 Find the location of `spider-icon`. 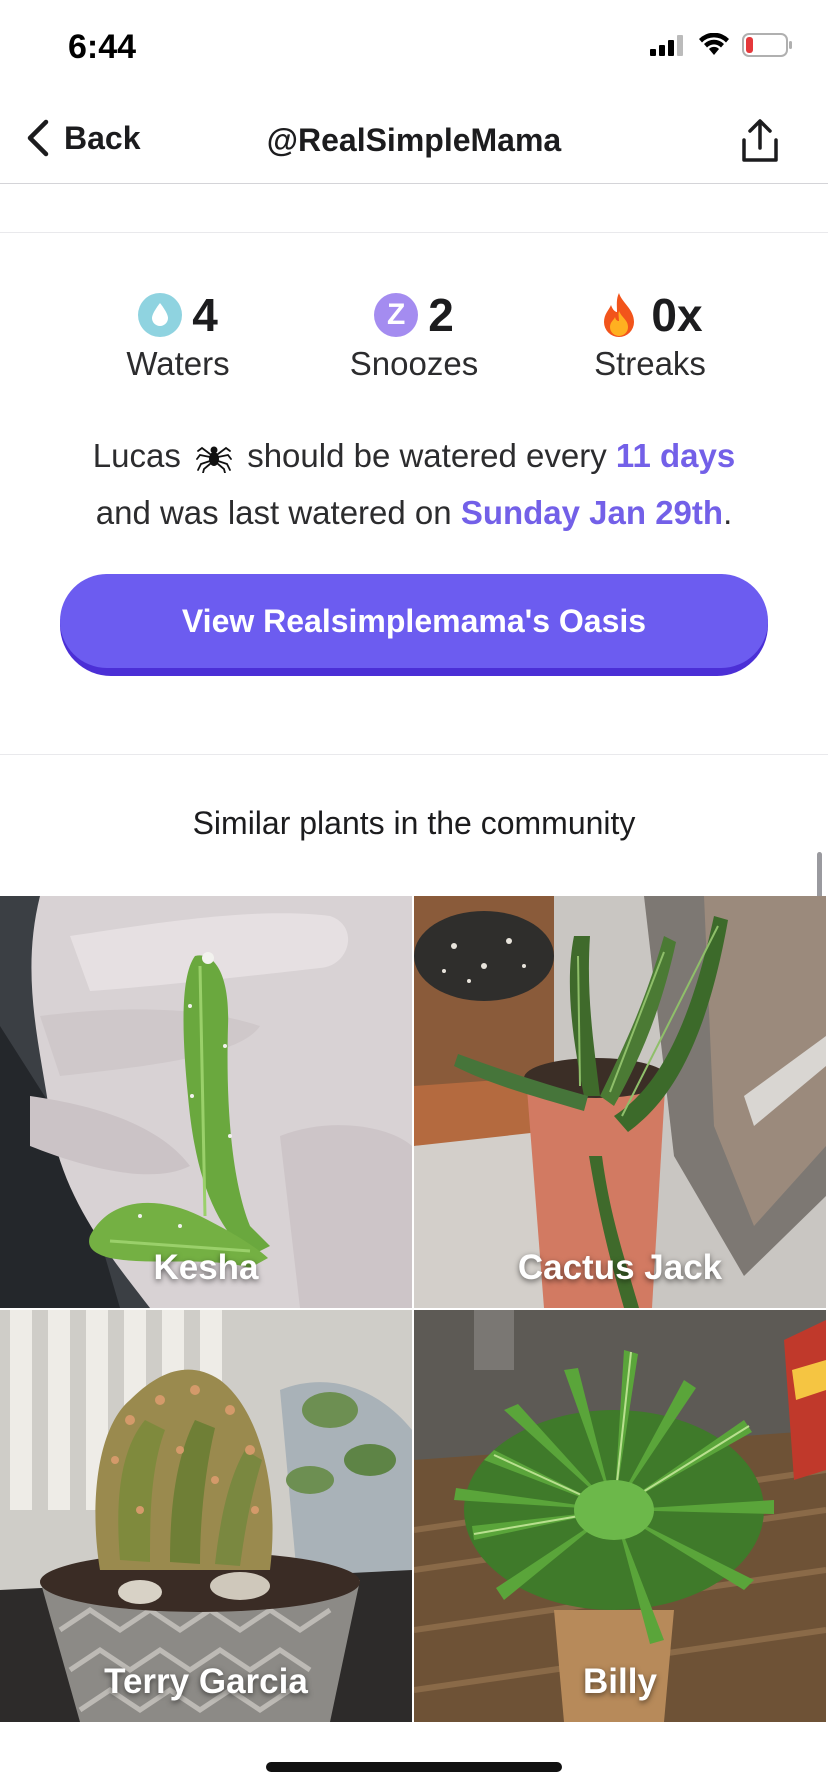

spider-icon is located at coordinates (214, 461).